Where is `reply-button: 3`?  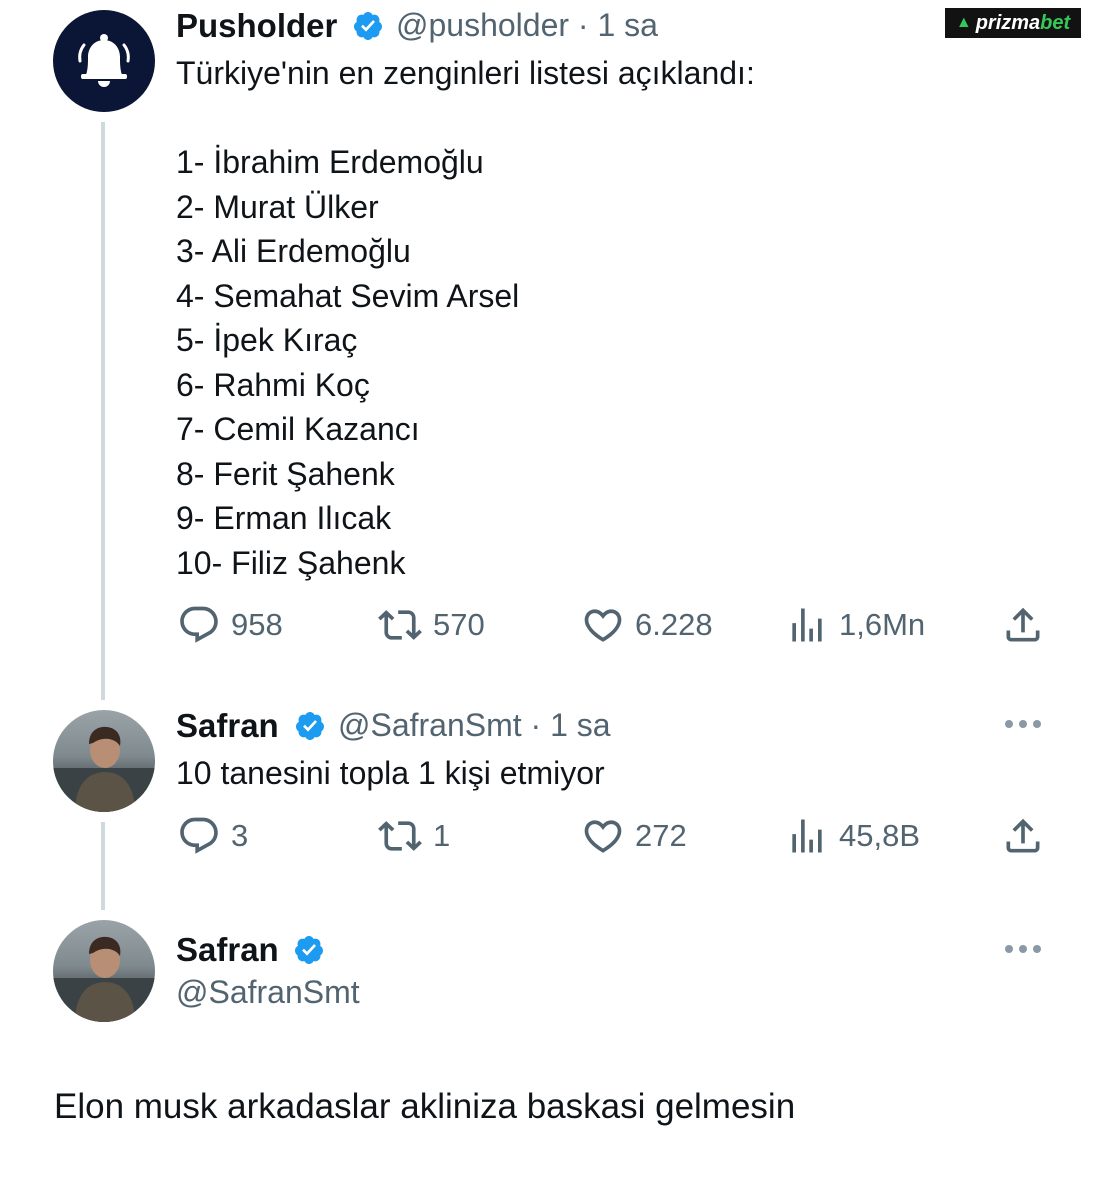 reply-button: 3 is located at coordinates (212, 836).